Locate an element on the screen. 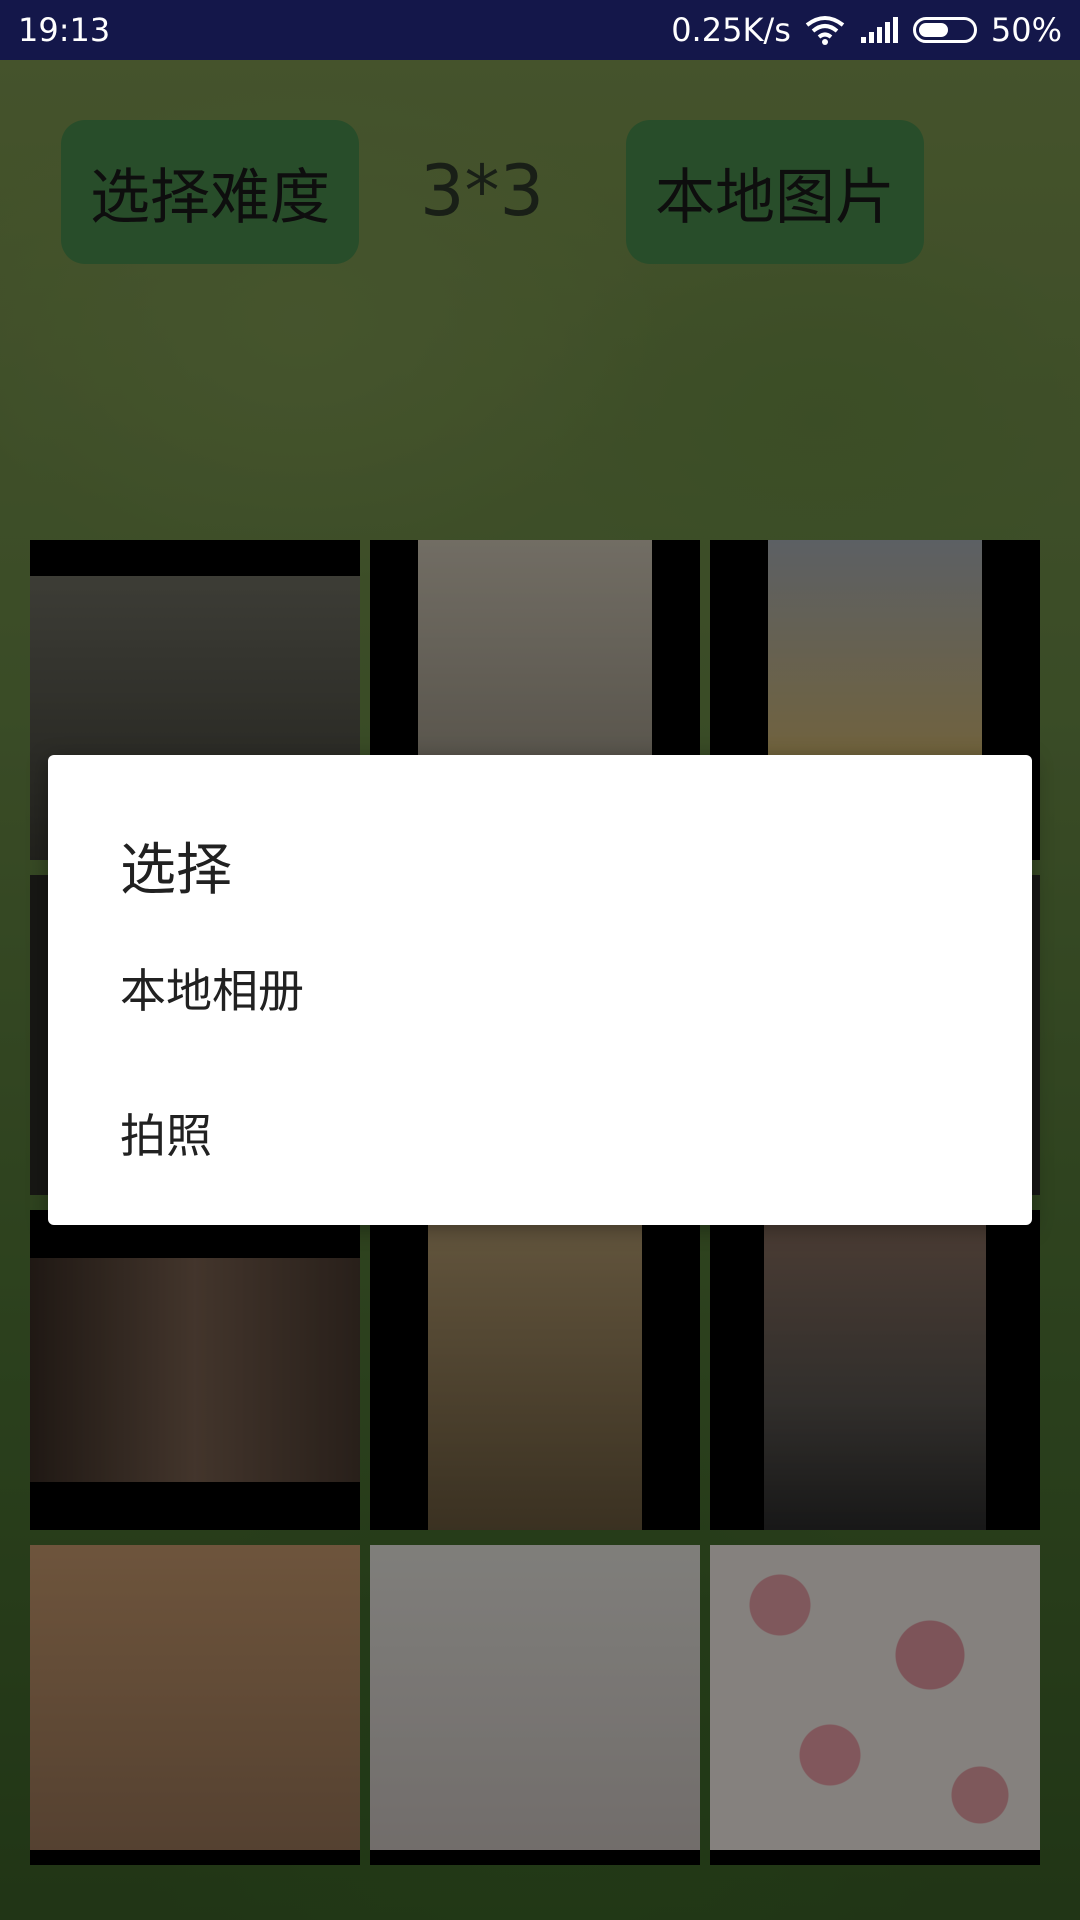 This screenshot has height=1920, width=1080. net-speed: 0.25K/s is located at coordinates (731, 30).